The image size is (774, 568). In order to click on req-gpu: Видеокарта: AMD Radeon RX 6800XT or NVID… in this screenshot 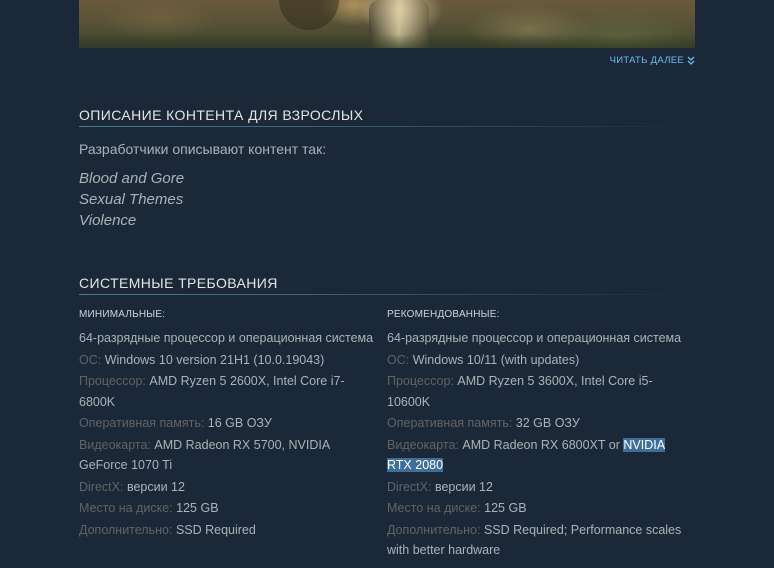, I will do `click(537, 455)`.